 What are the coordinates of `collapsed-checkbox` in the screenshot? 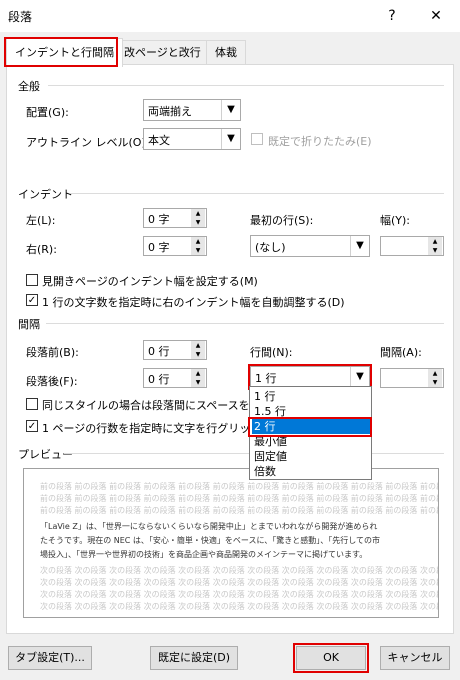 It's located at (257, 139).